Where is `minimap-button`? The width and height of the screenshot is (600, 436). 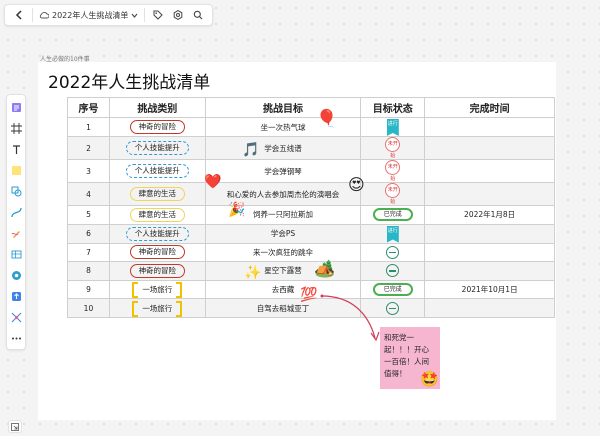
minimap-button is located at coordinates (15, 426).